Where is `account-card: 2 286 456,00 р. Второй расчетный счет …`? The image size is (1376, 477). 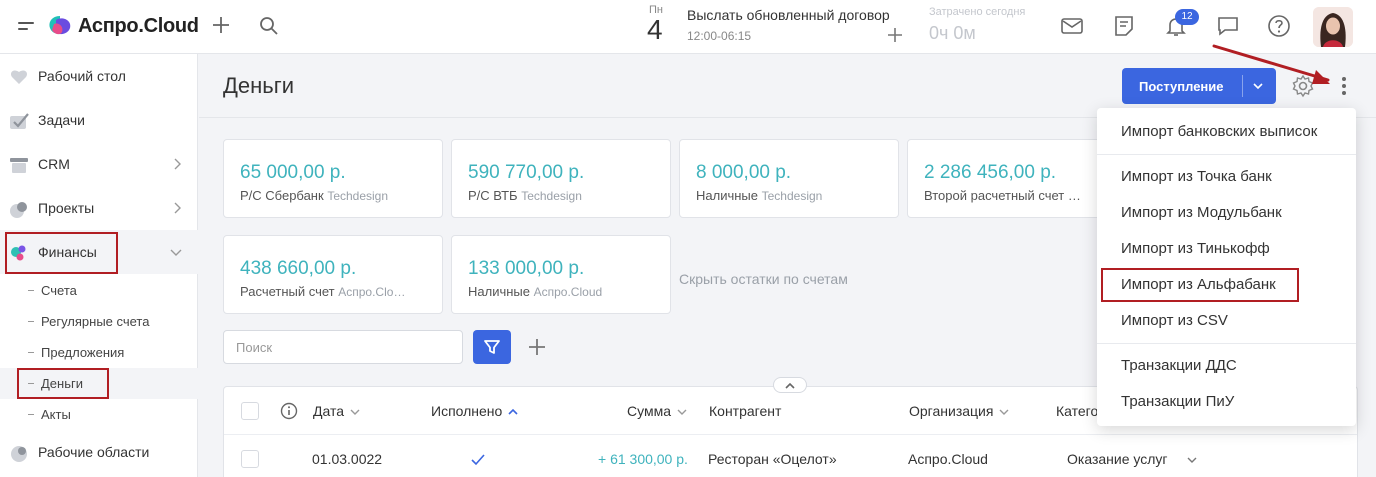
account-card: 2 286 456,00 р. Второй расчетный счет … is located at coordinates (1017, 178).